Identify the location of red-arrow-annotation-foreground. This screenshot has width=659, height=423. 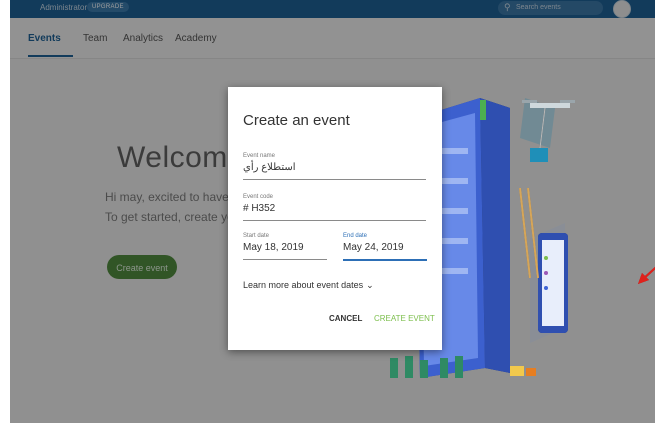
(646, 275).